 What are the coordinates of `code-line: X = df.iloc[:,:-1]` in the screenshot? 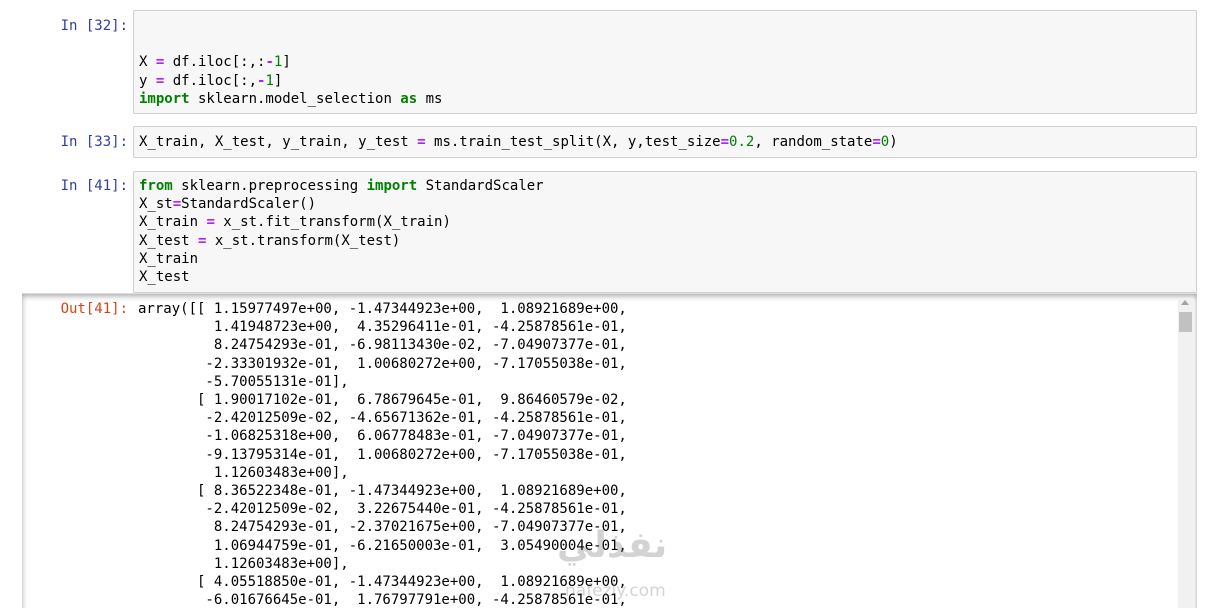 It's located at (215, 62).